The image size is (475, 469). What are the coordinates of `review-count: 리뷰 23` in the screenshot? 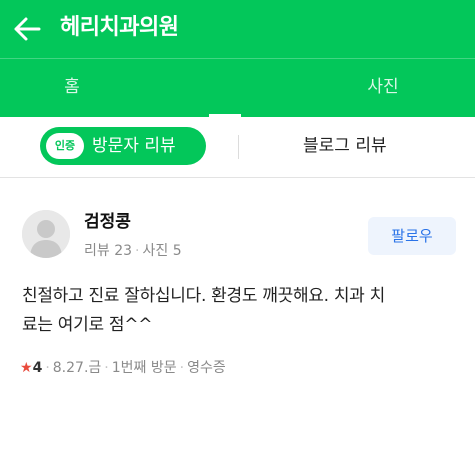 It's located at (108, 251).